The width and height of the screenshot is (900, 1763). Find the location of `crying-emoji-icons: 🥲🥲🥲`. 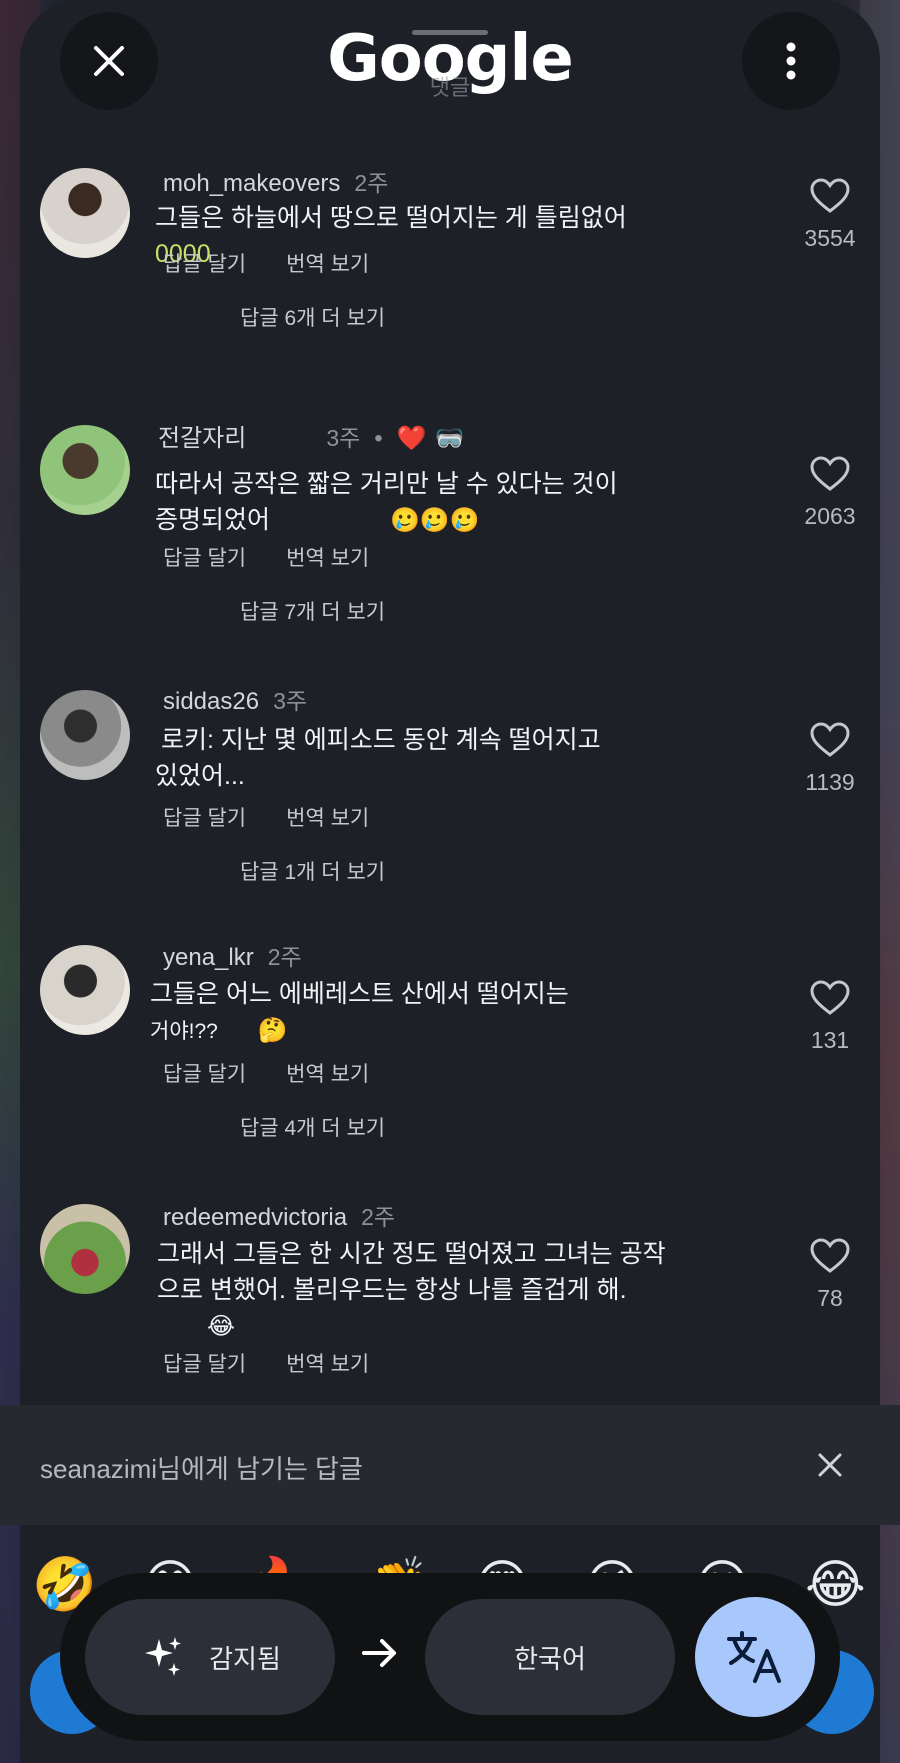

crying-emoji-icons: 🥲🥲🥲 is located at coordinates (435, 520).